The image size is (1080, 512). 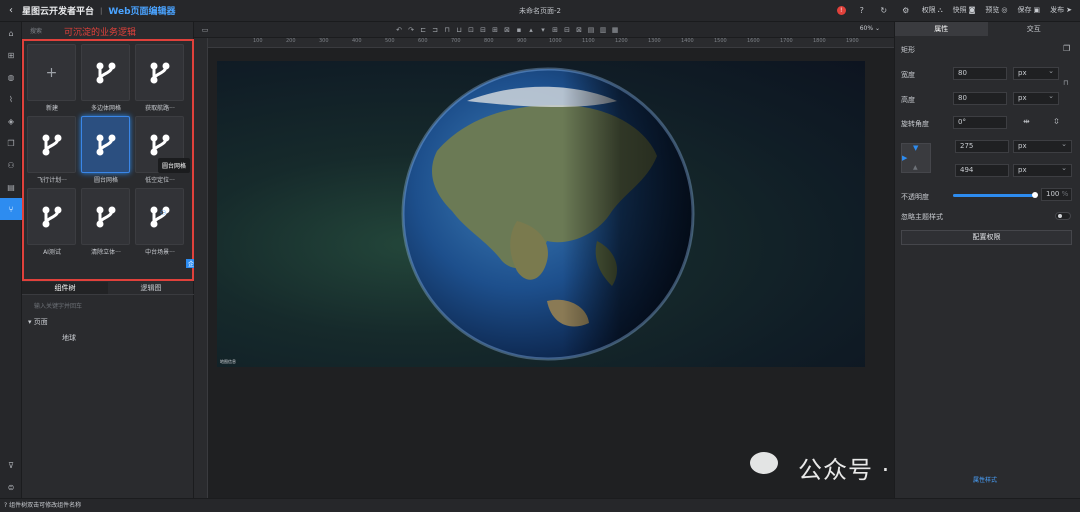 What do you see at coordinates (964, 10) in the screenshot?
I see `snapshot-button: 快照 ◙` at bounding box center [964, 10].